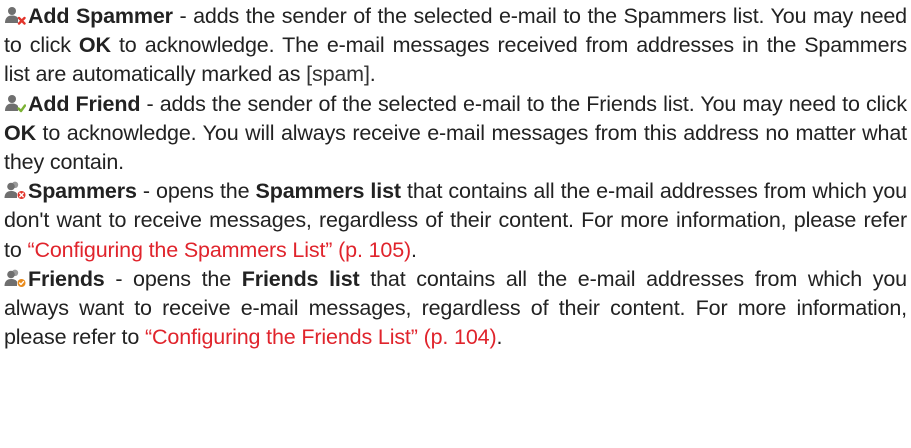 The height and width of the screenshot is (448, 911). What do you see at coordinates (196, 191) in the screenshot?
I see `spammers-desc-1: - opens the` at bounding box center [196, 191].